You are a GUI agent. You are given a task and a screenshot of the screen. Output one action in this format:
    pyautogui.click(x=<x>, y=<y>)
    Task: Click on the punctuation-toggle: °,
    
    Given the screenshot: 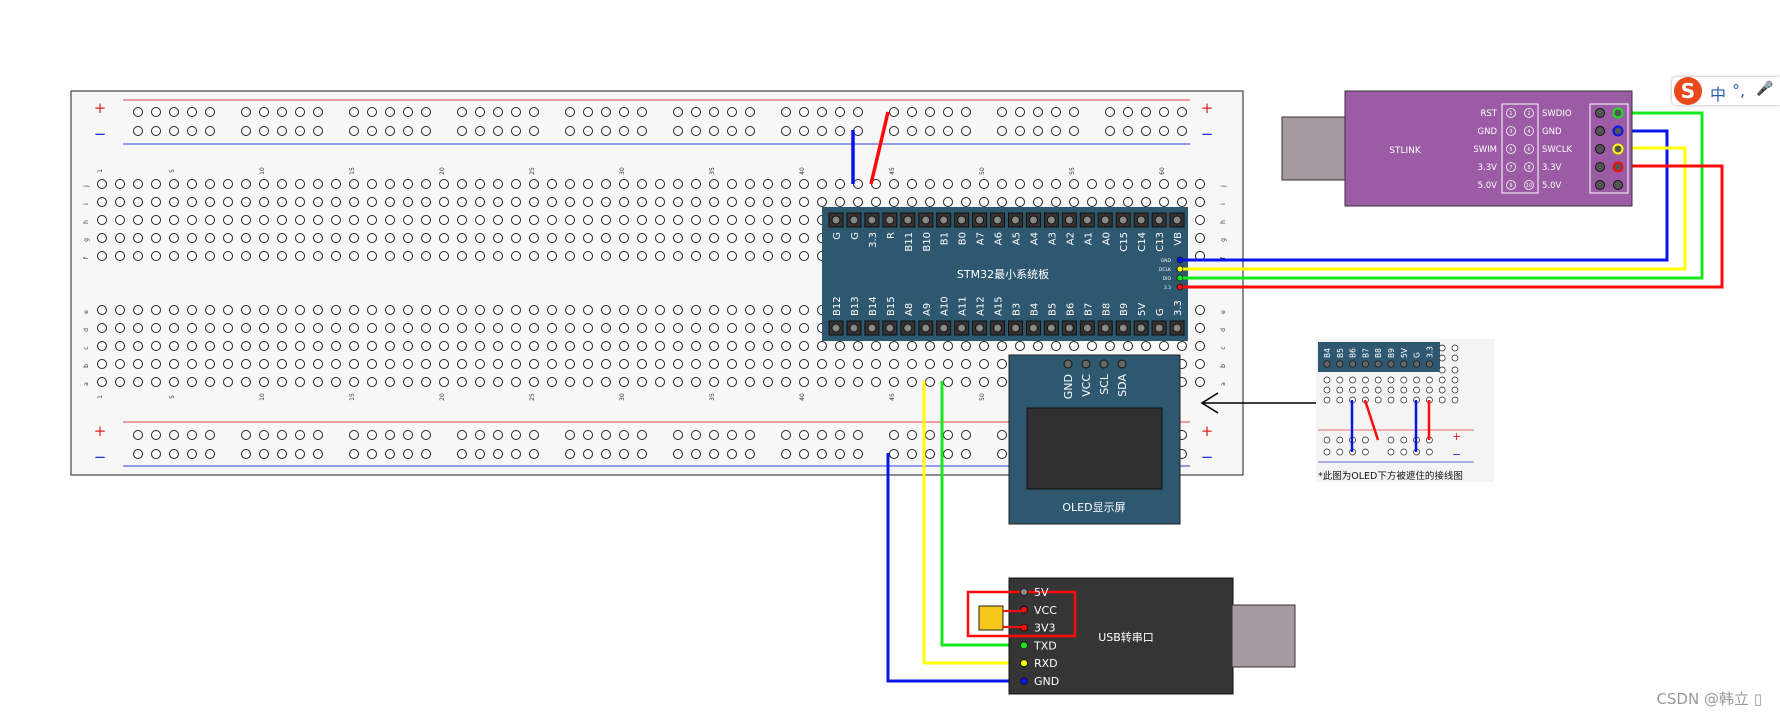 What is the action you would take?
    pyautogui.click(x=1738, y=90)
    